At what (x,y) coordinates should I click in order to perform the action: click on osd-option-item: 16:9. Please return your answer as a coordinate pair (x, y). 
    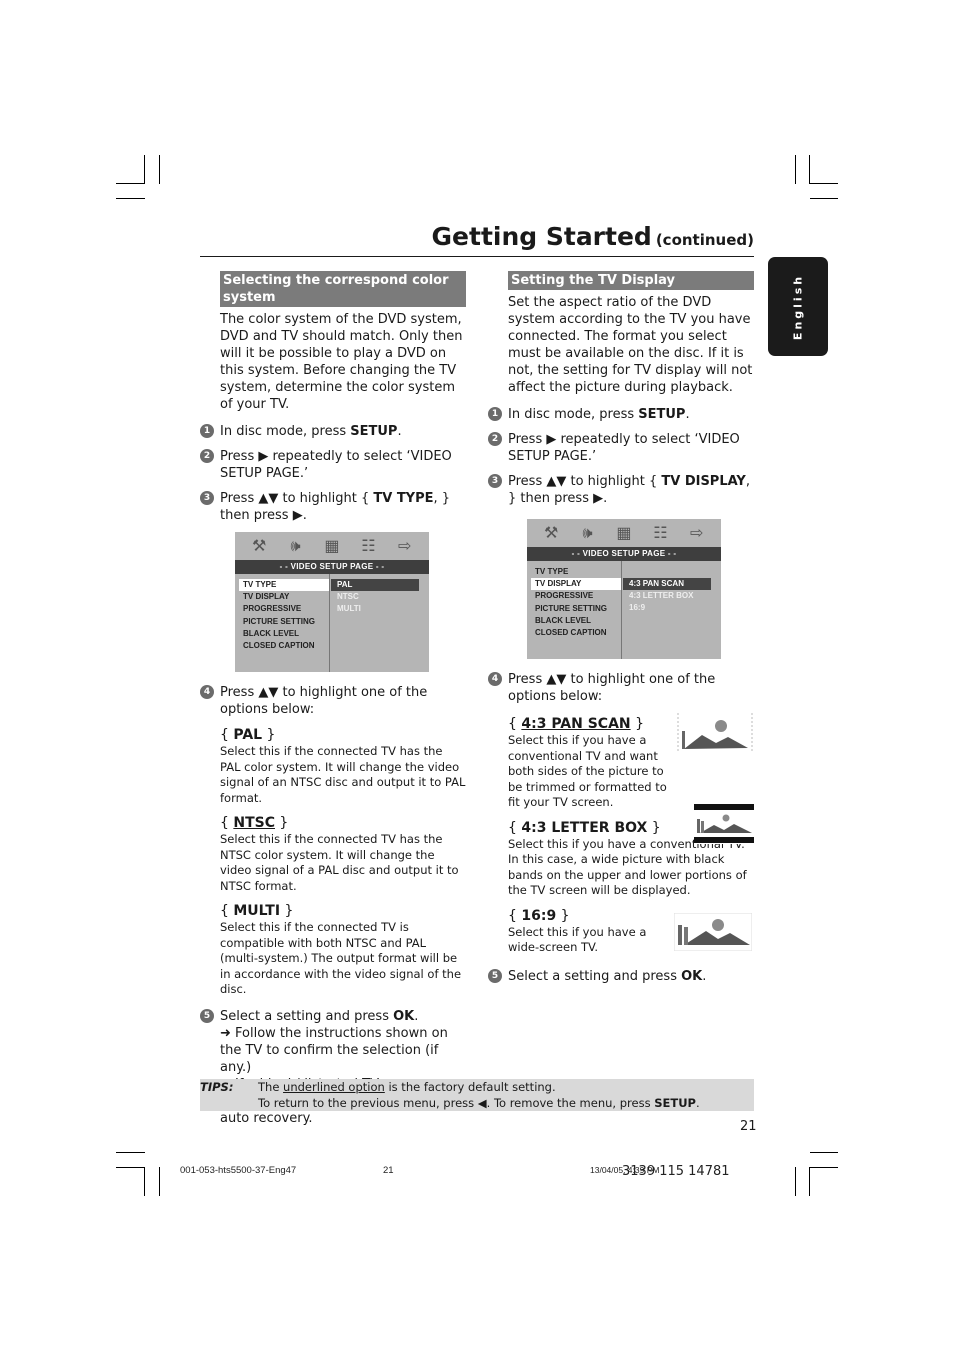
    Looking at the image, I should click on (637, 608).